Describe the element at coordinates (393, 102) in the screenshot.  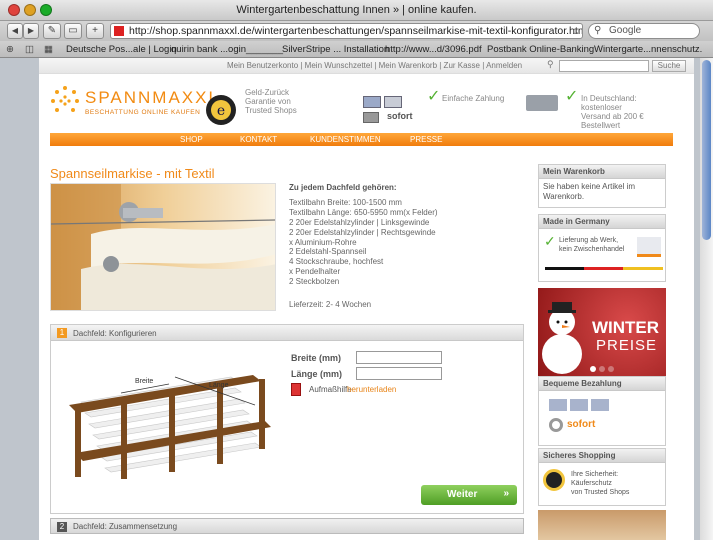
I see `visa-card-icon` at that location.